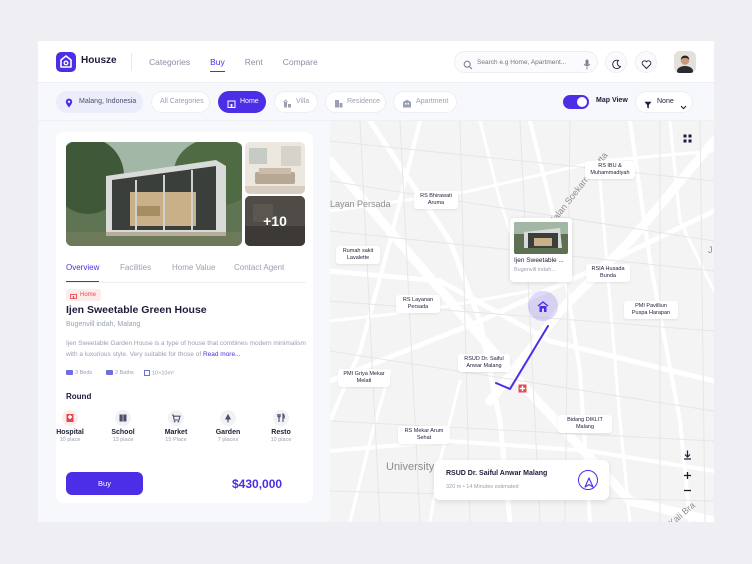 The image size is (752, 564). I want to click on amenity-market: Market 15 Place, so click(176, 426).